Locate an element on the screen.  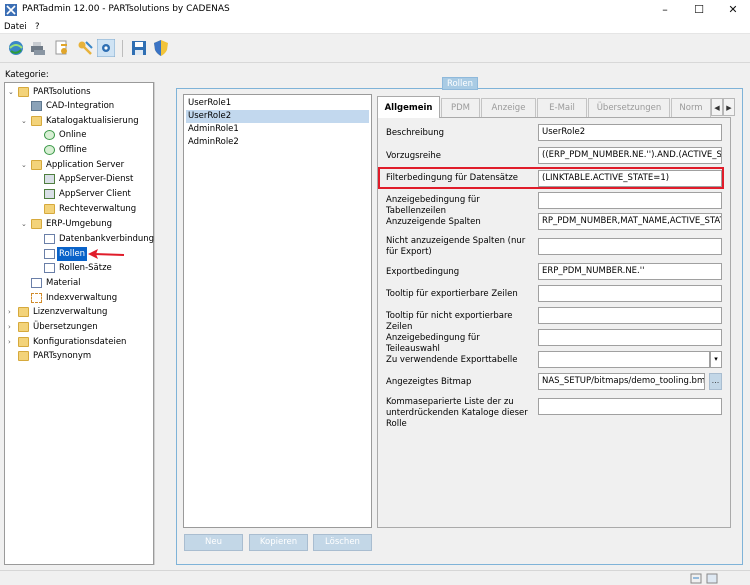
anzeigebedingung-field is located at coordinates (630, 200).